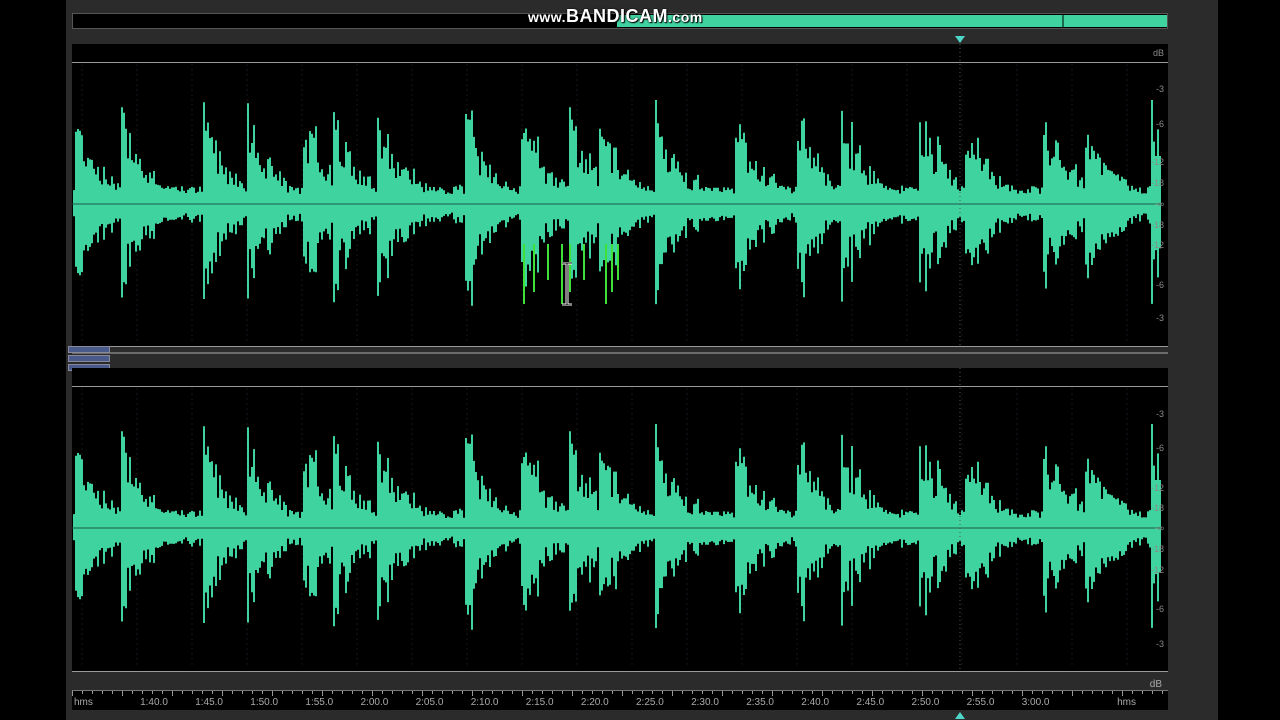  What do you see at coordinates (567, 284) in the screenshot?
I see `text-cursor-icon` at bounding box center [567, 284].